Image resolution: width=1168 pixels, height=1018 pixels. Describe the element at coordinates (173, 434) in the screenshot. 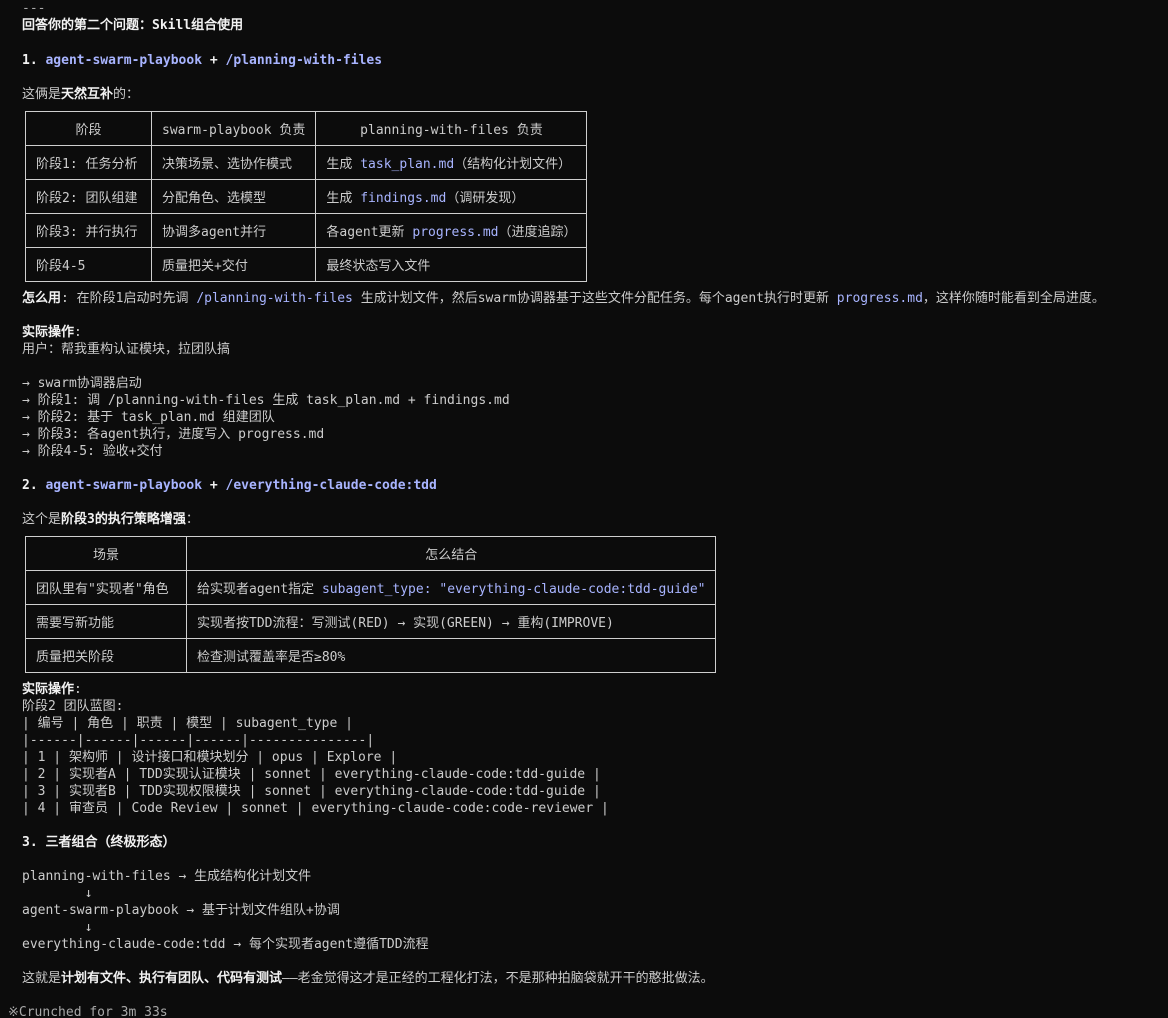

I see `practice-line: → 阶段3: 各agent执行，进度写入 progress.md` at that location.